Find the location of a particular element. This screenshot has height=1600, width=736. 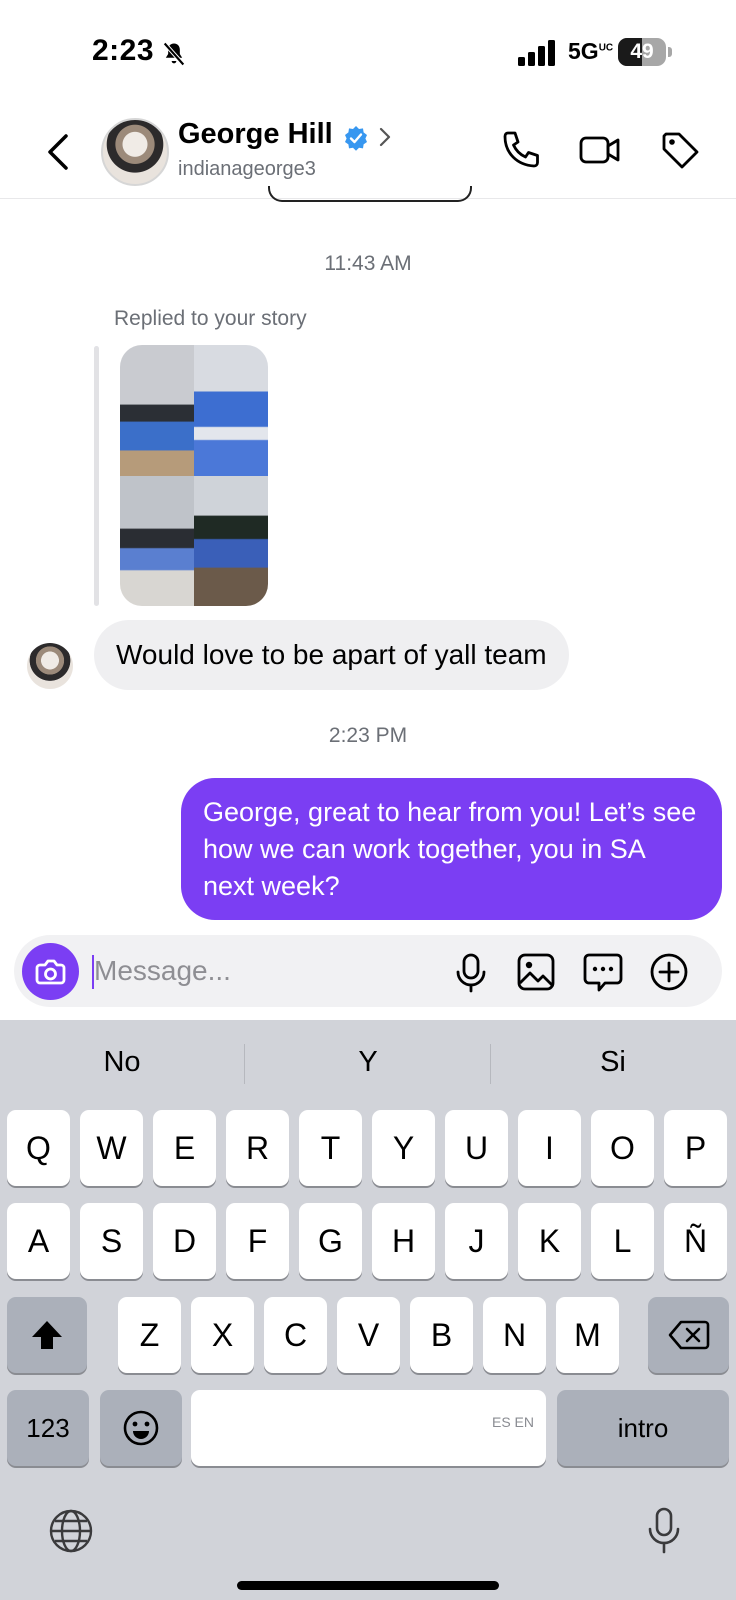

story-thumbnail is located at coordinates (194, 475).